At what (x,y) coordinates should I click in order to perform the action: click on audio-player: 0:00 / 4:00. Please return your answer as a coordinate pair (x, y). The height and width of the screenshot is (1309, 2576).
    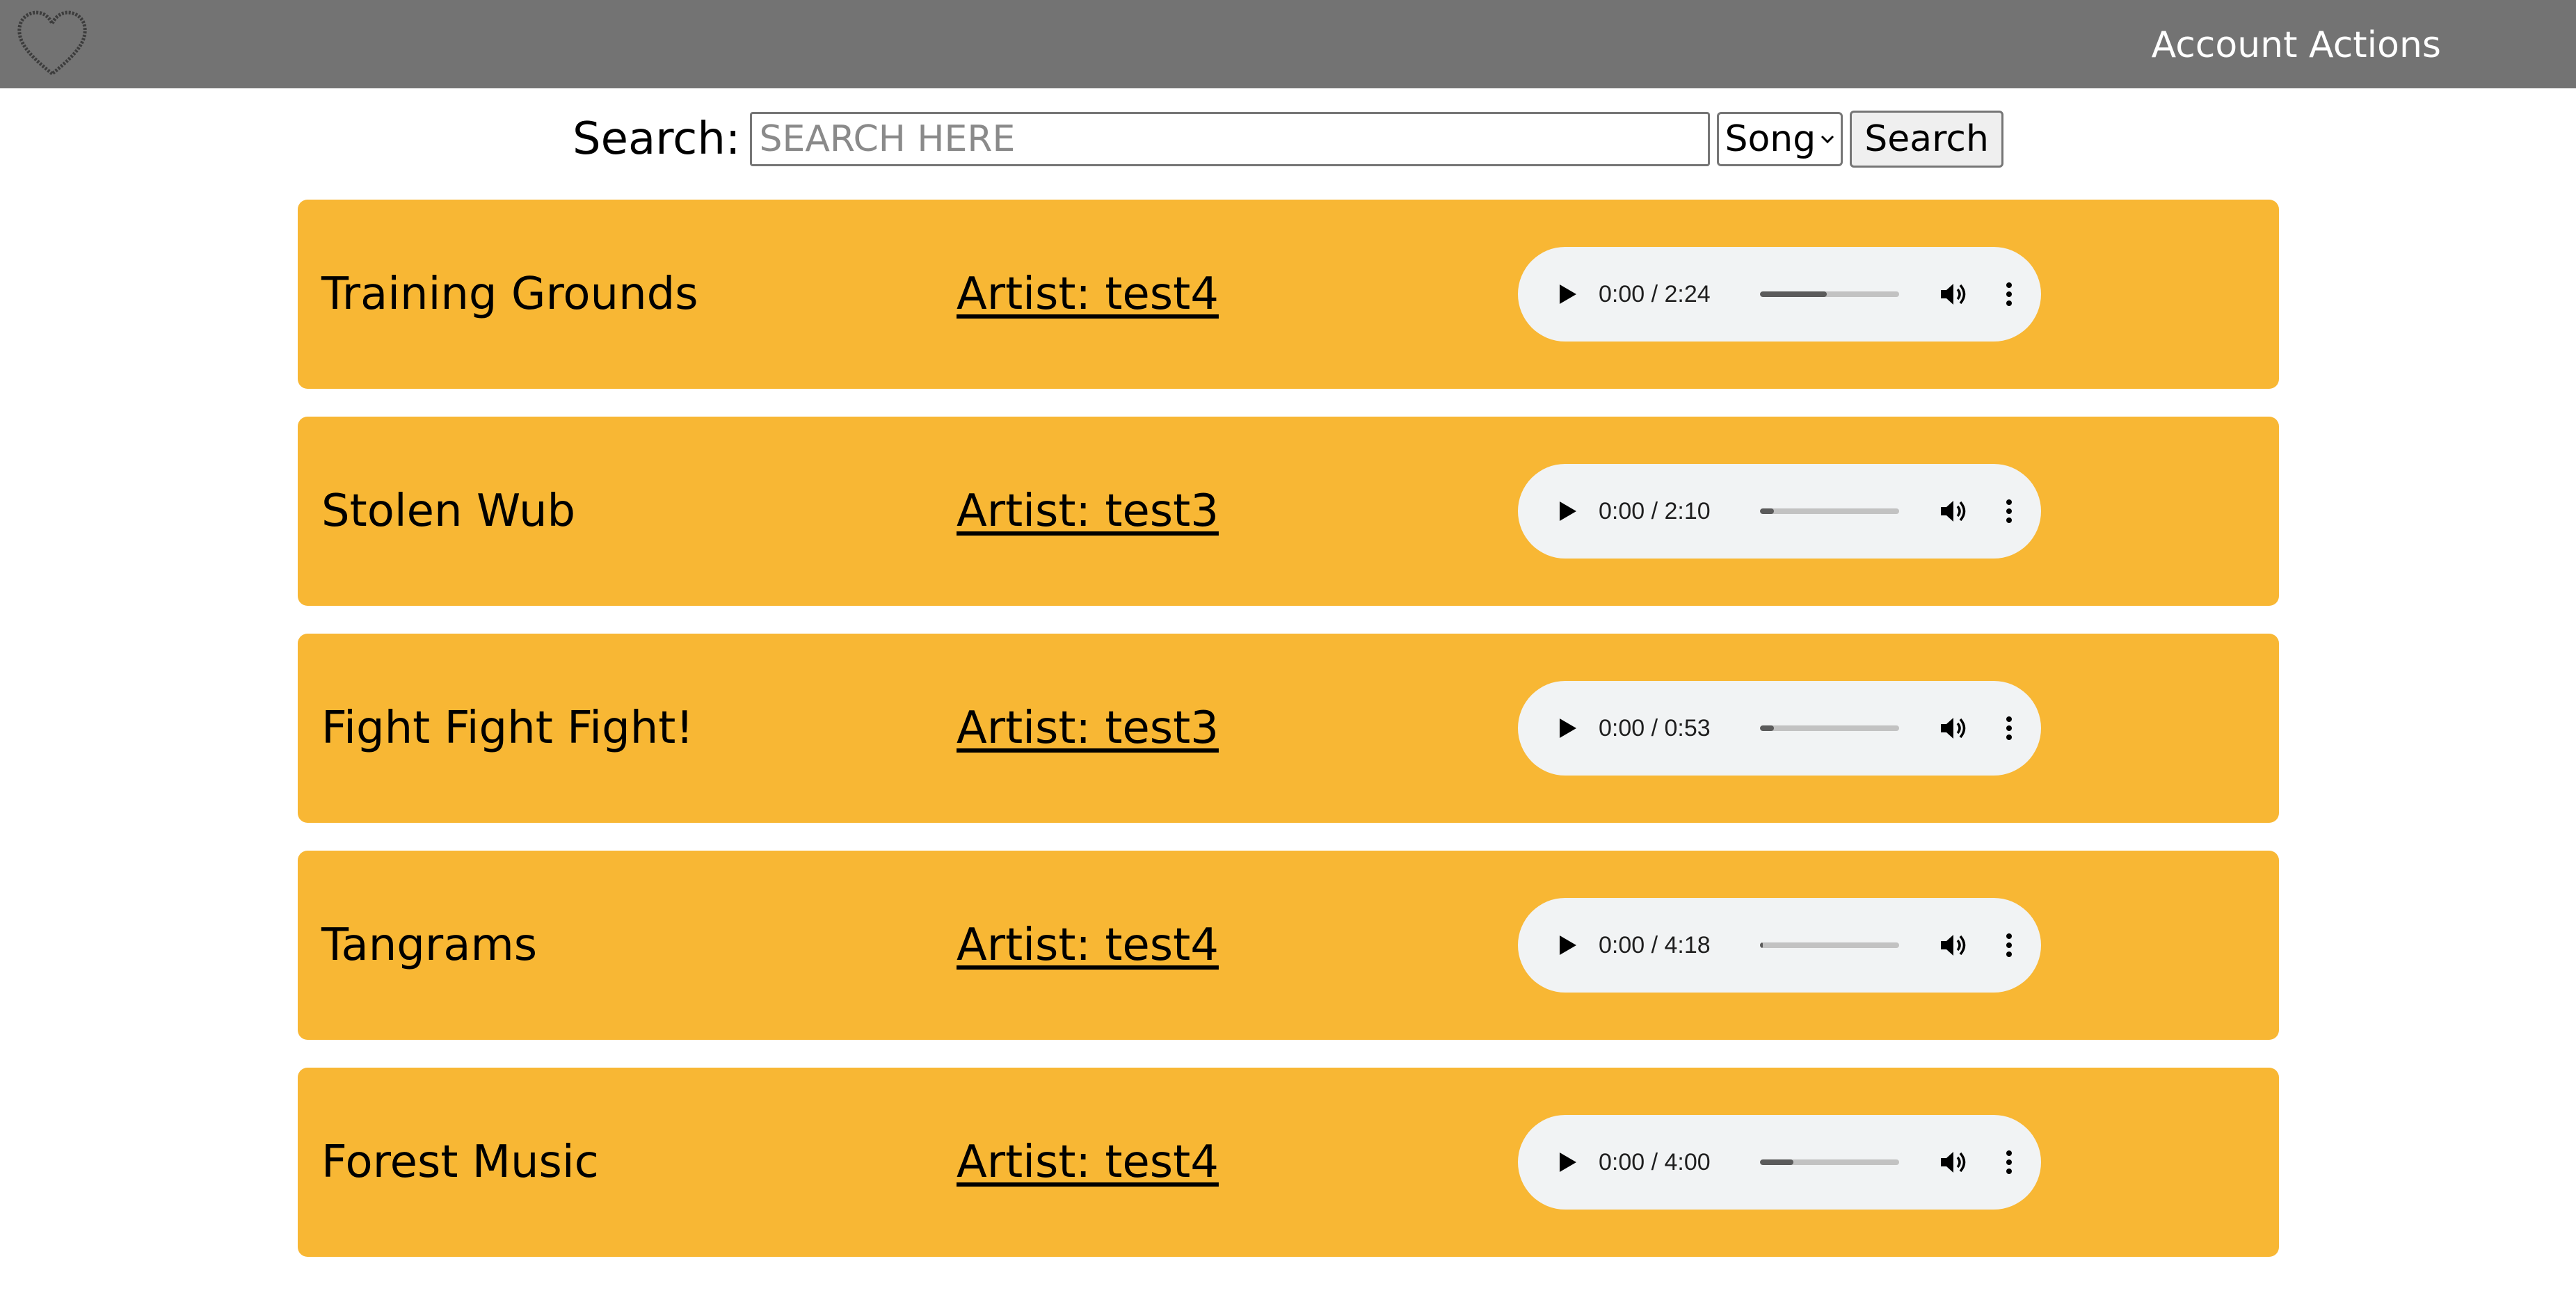
    Looking at the image, I should click on (1779, 1162).